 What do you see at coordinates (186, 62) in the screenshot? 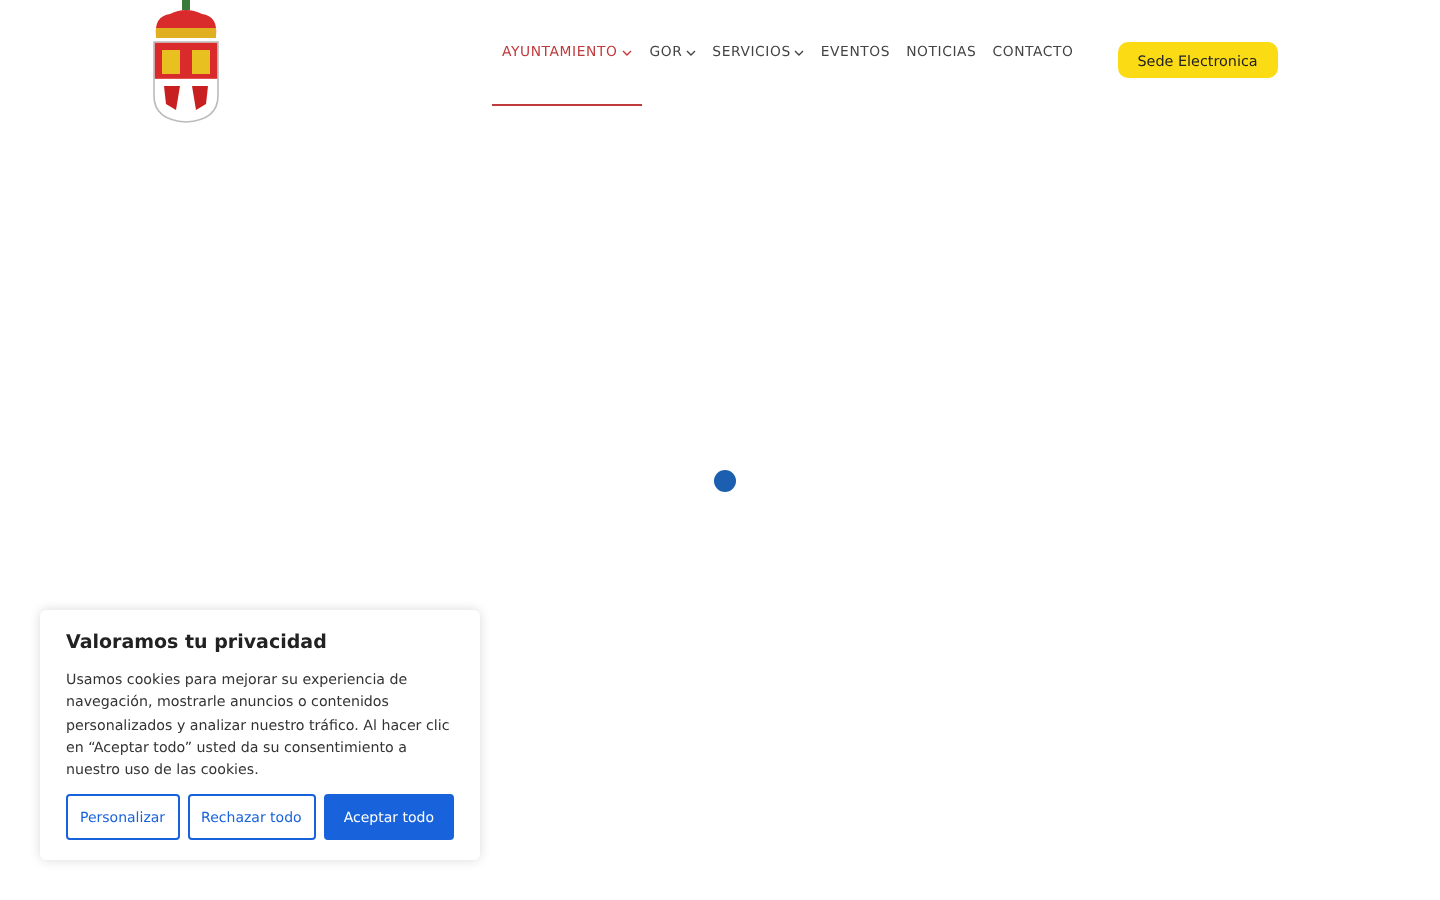
I see `coat-of-arms-logo` at bounding box center [186, 62].